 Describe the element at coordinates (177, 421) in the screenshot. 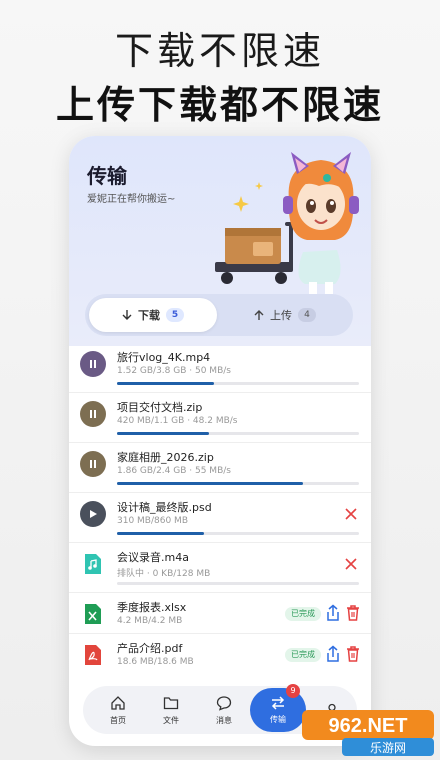

I see `file-progress-text: 420 MB/1.1 GB · 48.2 MB/s` at that location.